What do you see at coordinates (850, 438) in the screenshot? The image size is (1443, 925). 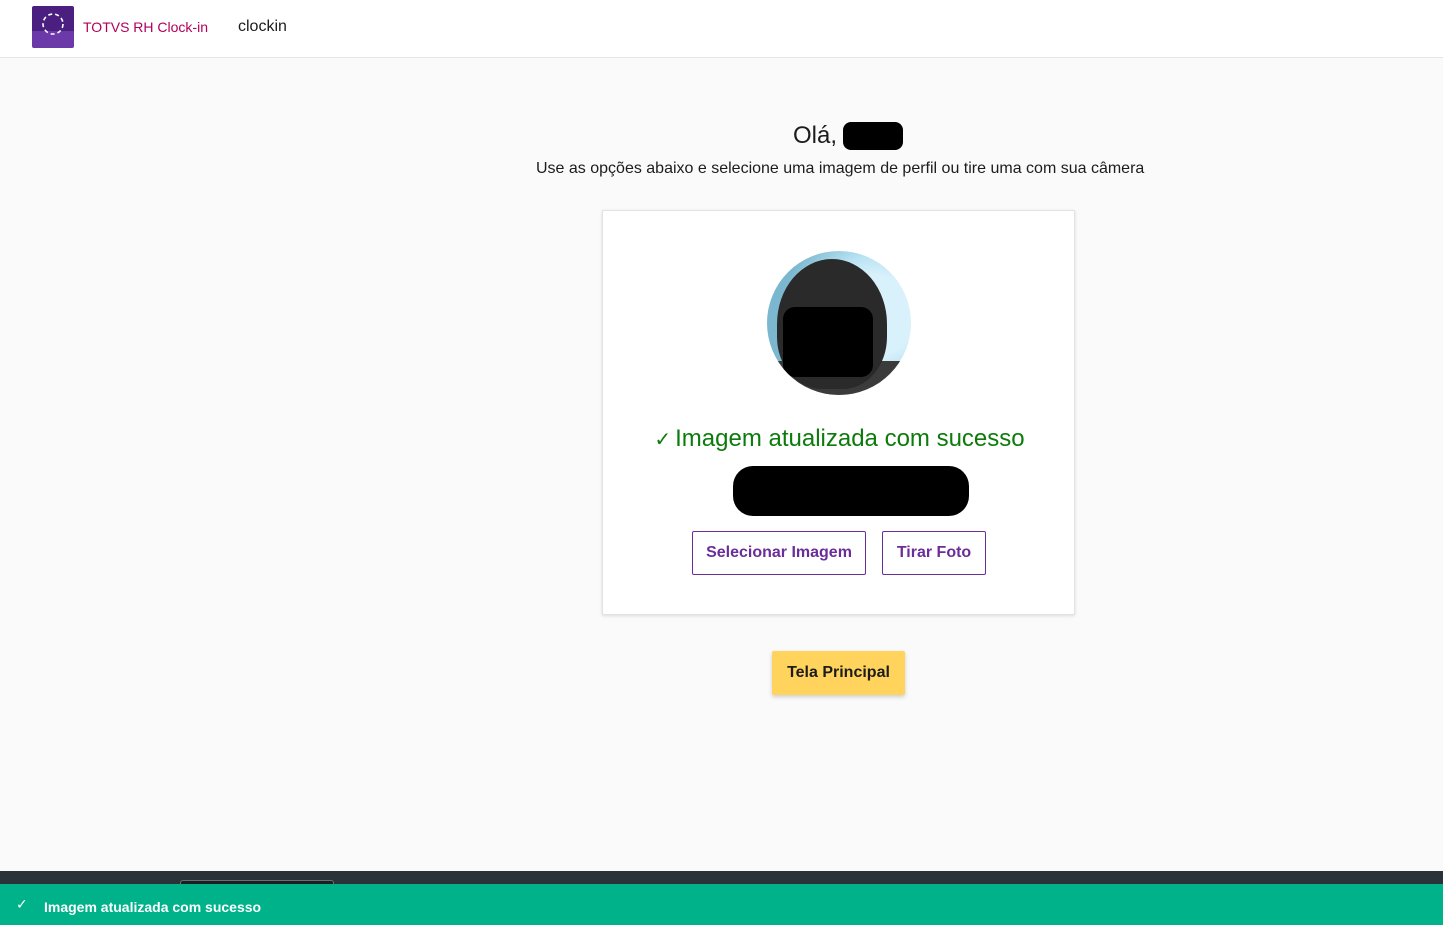 I see `status-message-text: Imagem atualizada com sucesso` at bounding box center [850, 438].